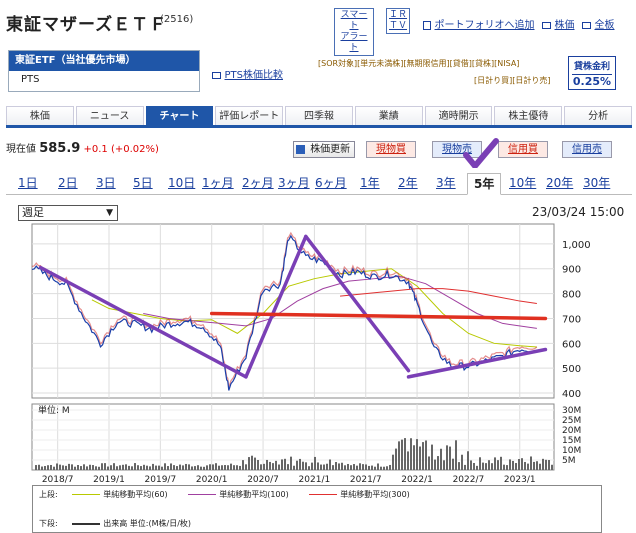 The width and height of the screenshot is (636, 533). What do you see at coordinates (60, 148) in the screenshot?
I see `current-price: 585.9` at bounding box center [60, 148].